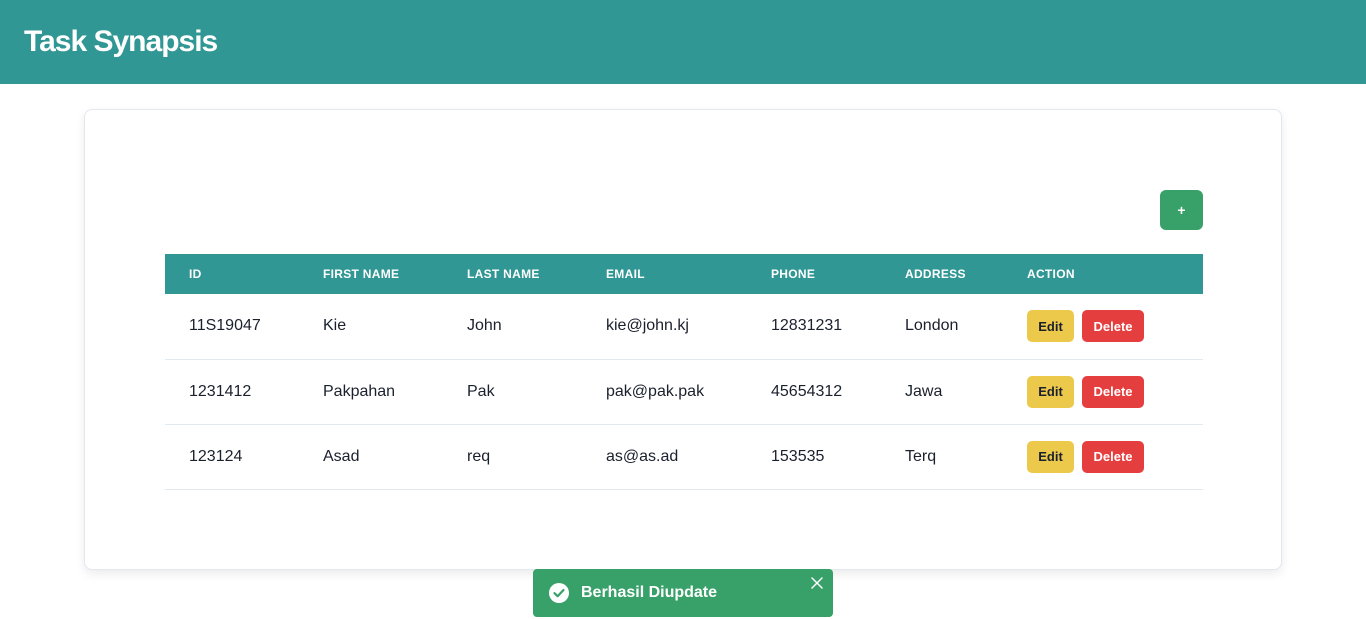 The width and height of the screenshot is (1366, 619). Describe the element at coordinates (793, 274) in the screenshot. I see `column-header-phone: PHONE` at that location.